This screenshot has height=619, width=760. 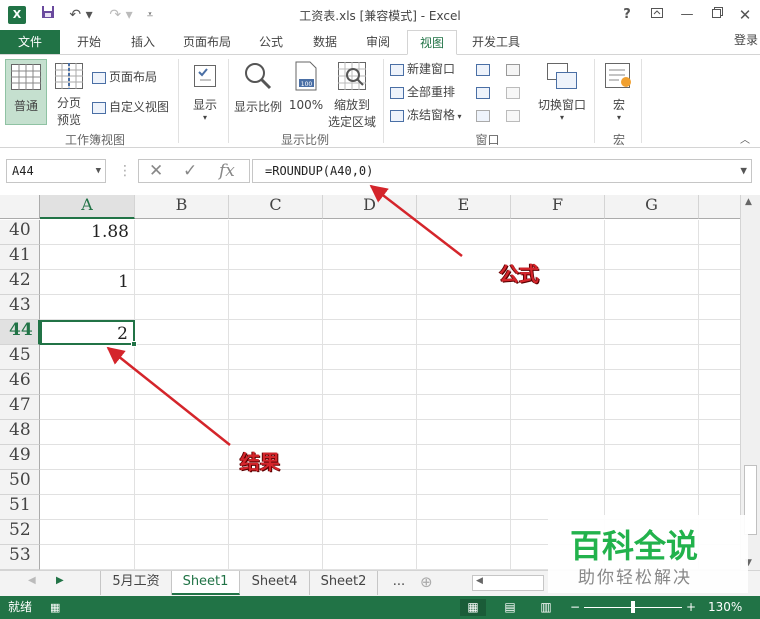 What do you see at coordinates (426, 582) in the screenshot?
I see `new-sheet-icon: ⊕` at bounding box center [426, 582].